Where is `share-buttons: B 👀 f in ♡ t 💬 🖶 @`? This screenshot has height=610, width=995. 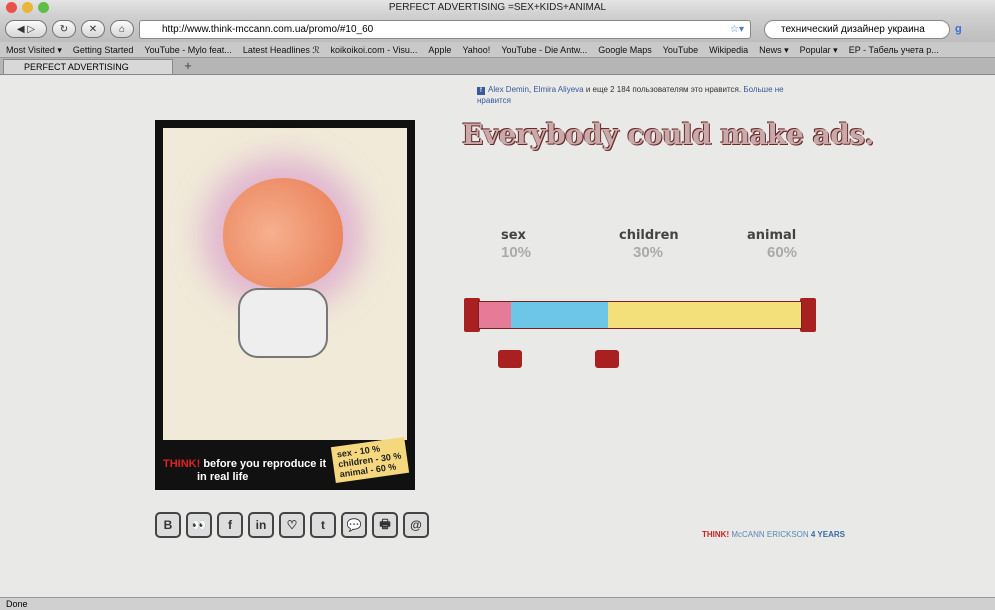
share-buttons: B 👀 f in ♡ t 💬 🖶 @ is located at coordinates (292, 525).